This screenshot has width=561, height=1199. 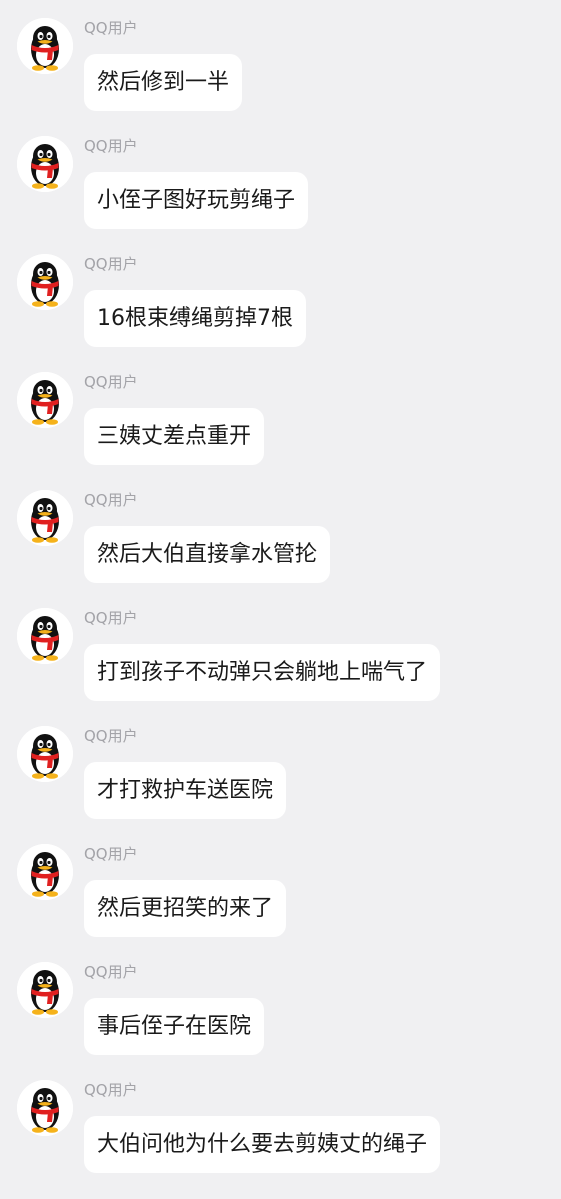 I want to click on message-bubble: 打到孩子不动弹只会躺地上喘气了, so click(x=262, y=672).